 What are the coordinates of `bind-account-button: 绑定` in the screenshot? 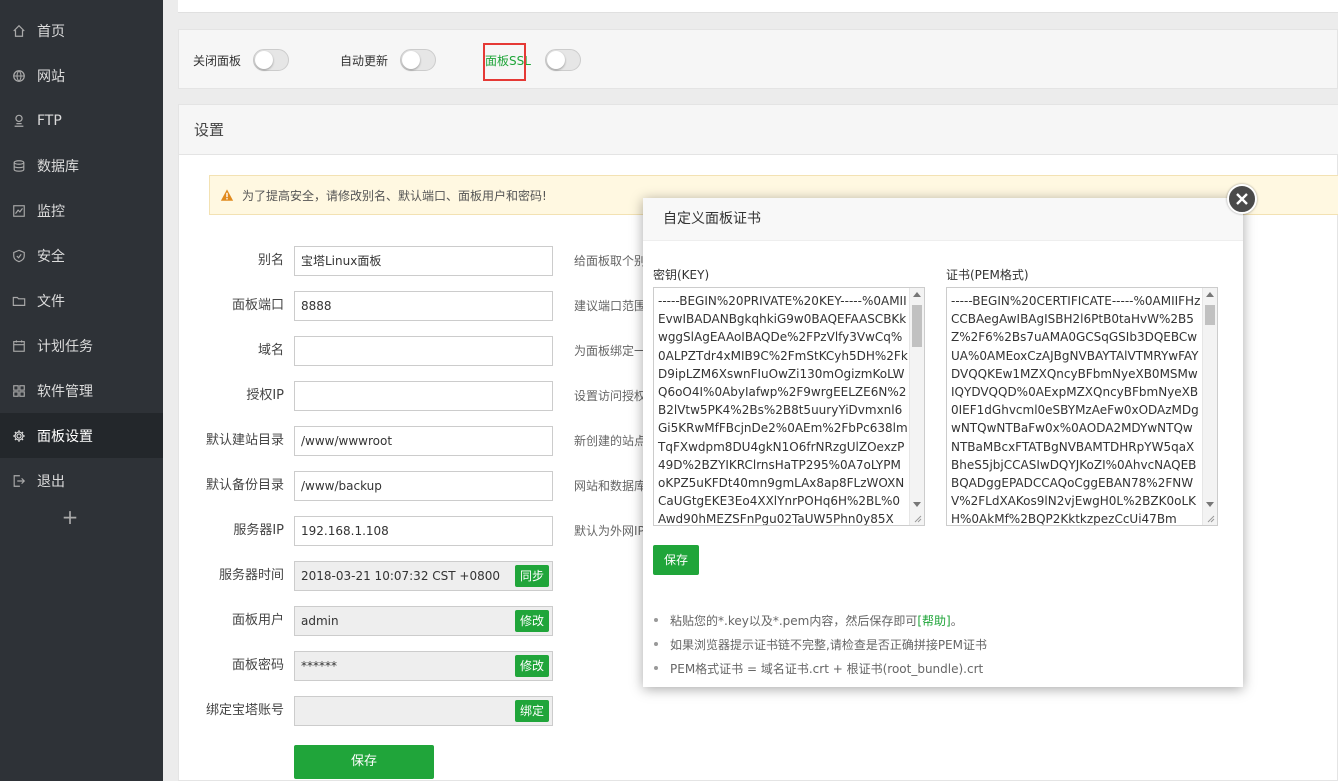 It's located at (531, 711).